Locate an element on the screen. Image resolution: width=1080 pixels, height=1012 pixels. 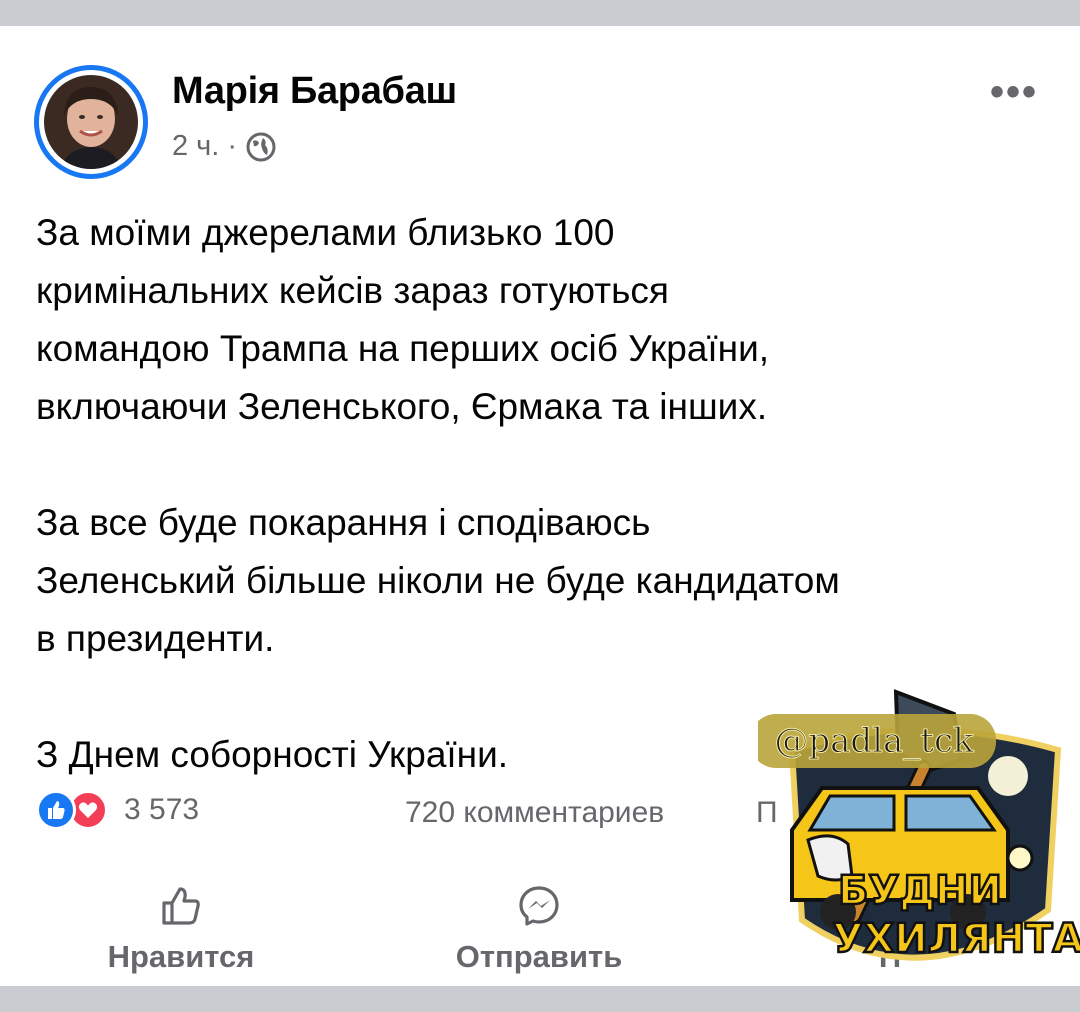
post-meta: 2 ч. · is located at coordinates (224, 146).